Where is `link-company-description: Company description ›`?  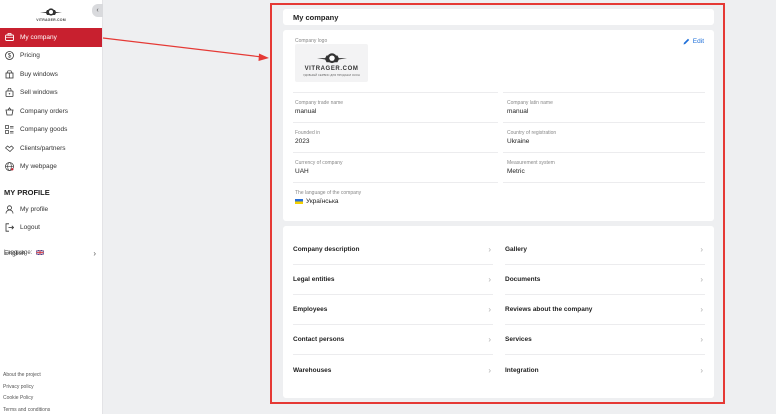 link-company-description: Company description › is located at coordinates (393, 250).